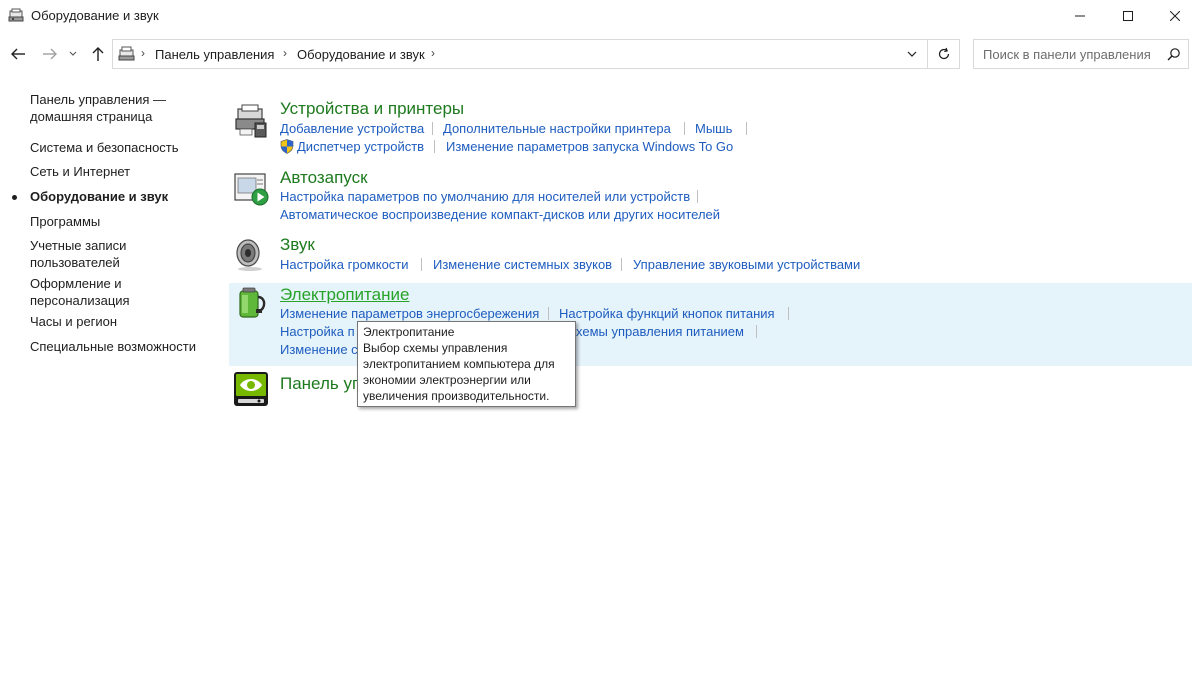 Image resolution: width=1200 pixels, height=675 pixels. Describe the element at coordinates (113, 346) in the screenshot. I see `sidebar-item-label: Специальные возможности` at that location.